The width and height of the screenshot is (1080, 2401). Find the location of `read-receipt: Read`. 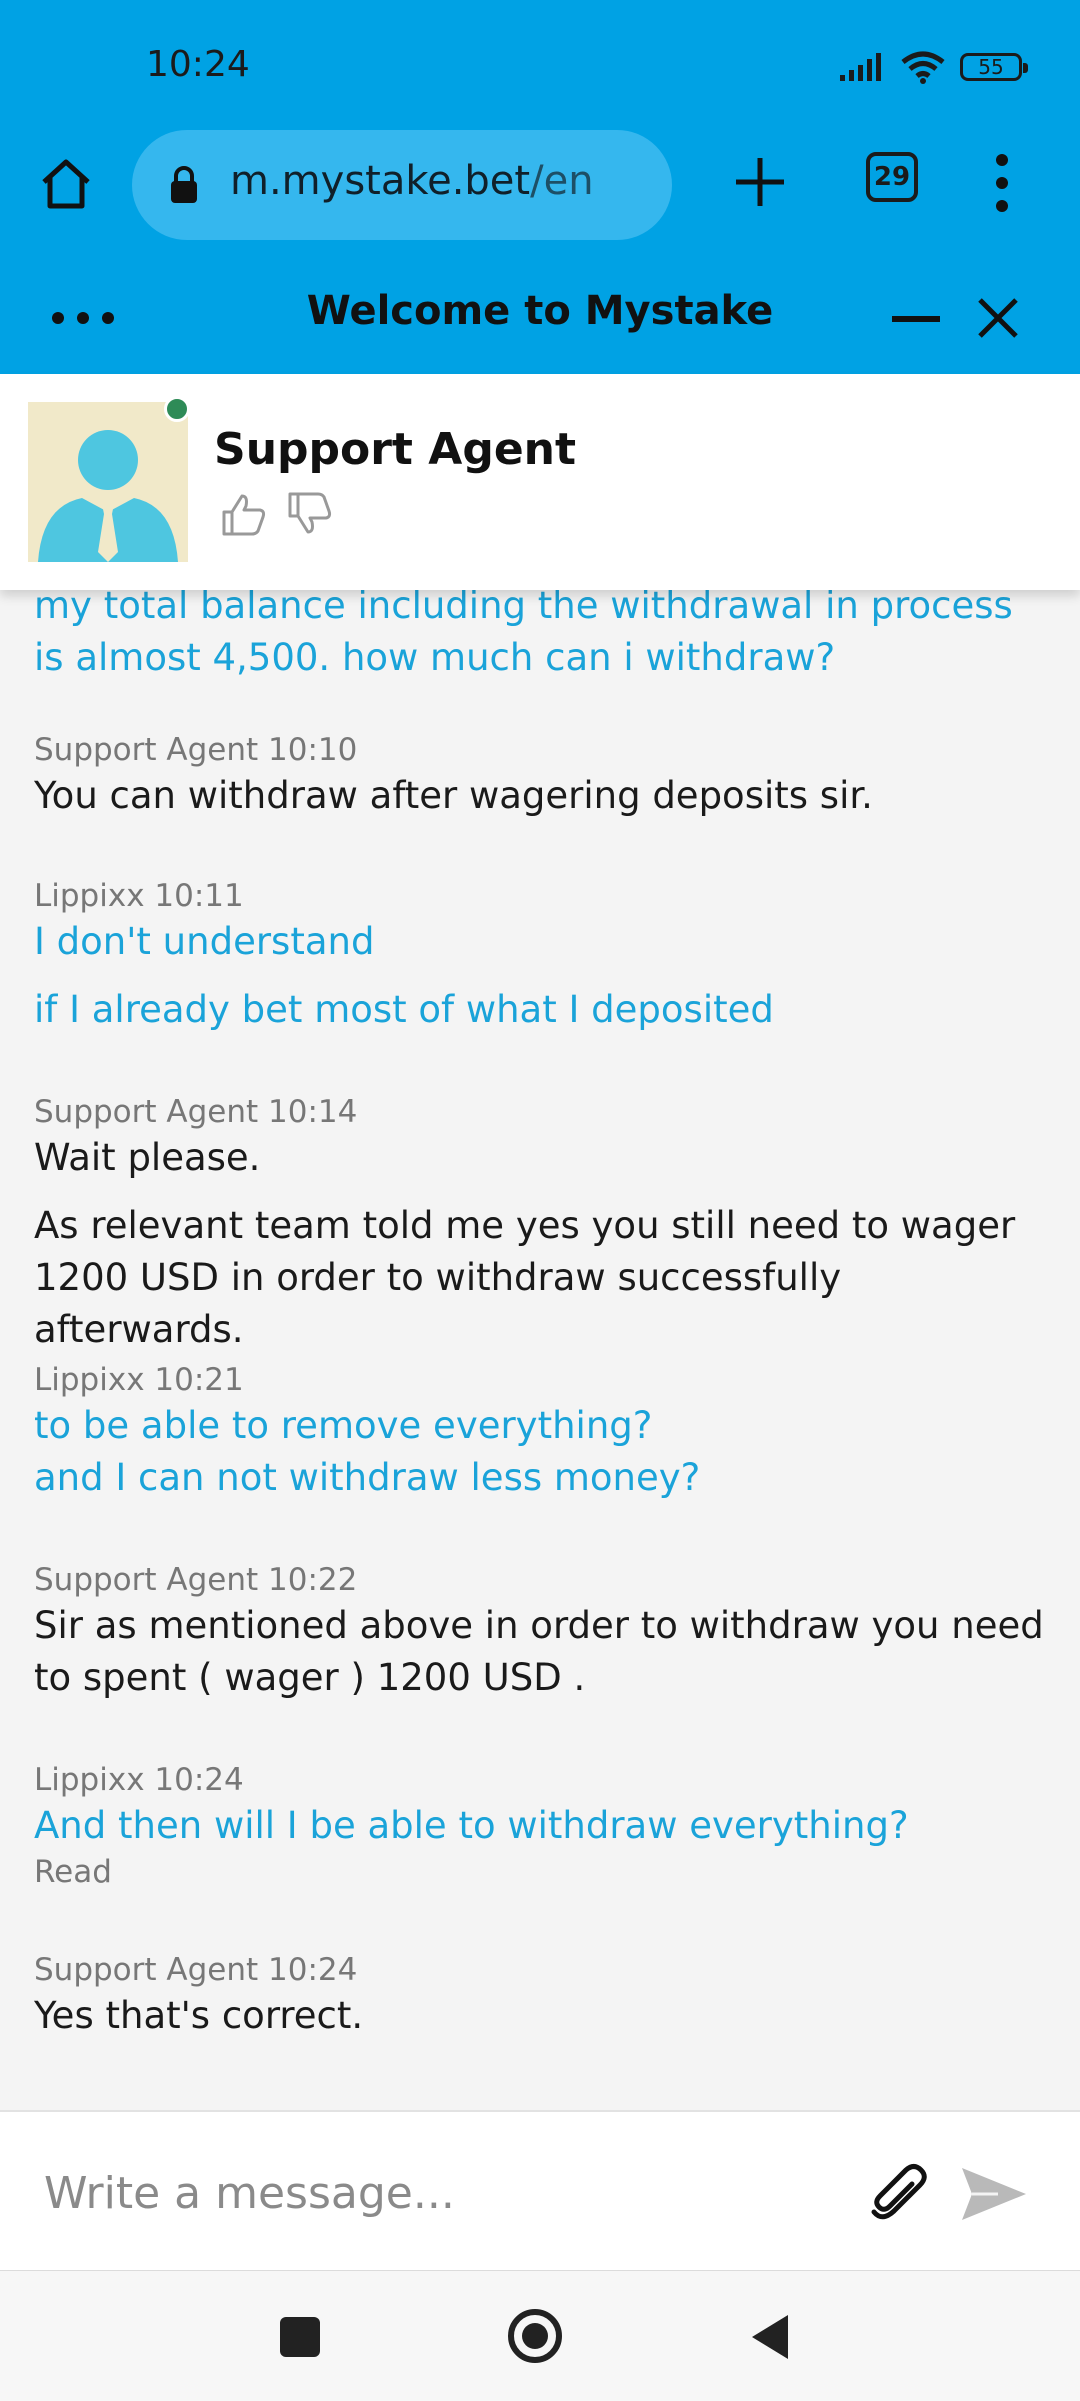

read-receipt: Read is located at coordinates (73, 1872).